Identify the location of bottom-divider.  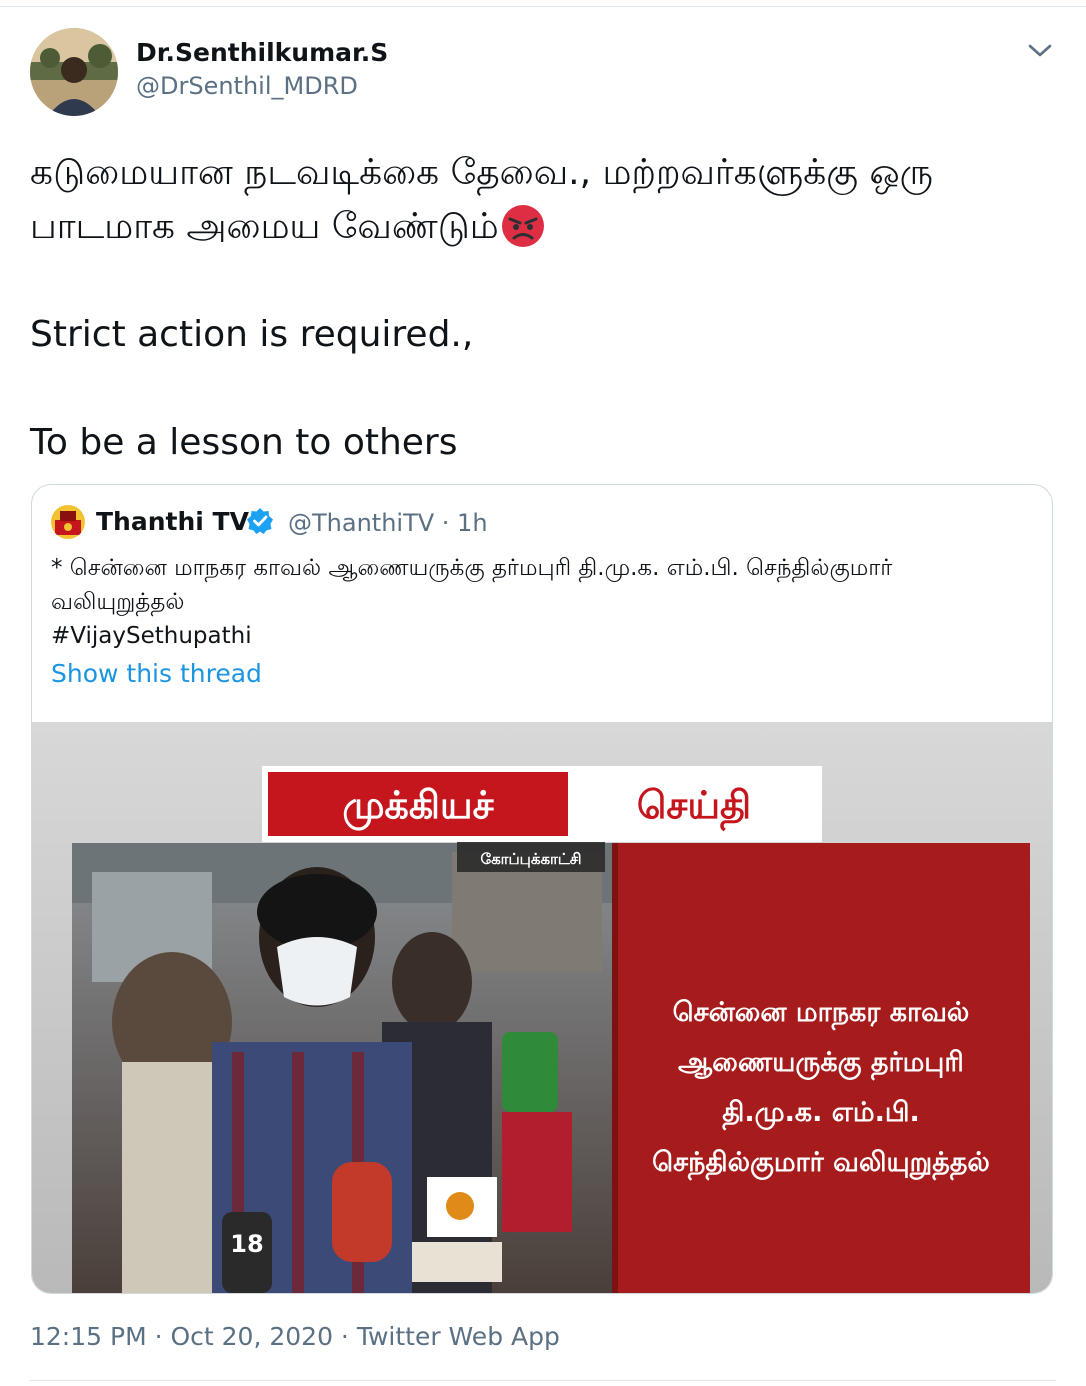
(543, 1380).